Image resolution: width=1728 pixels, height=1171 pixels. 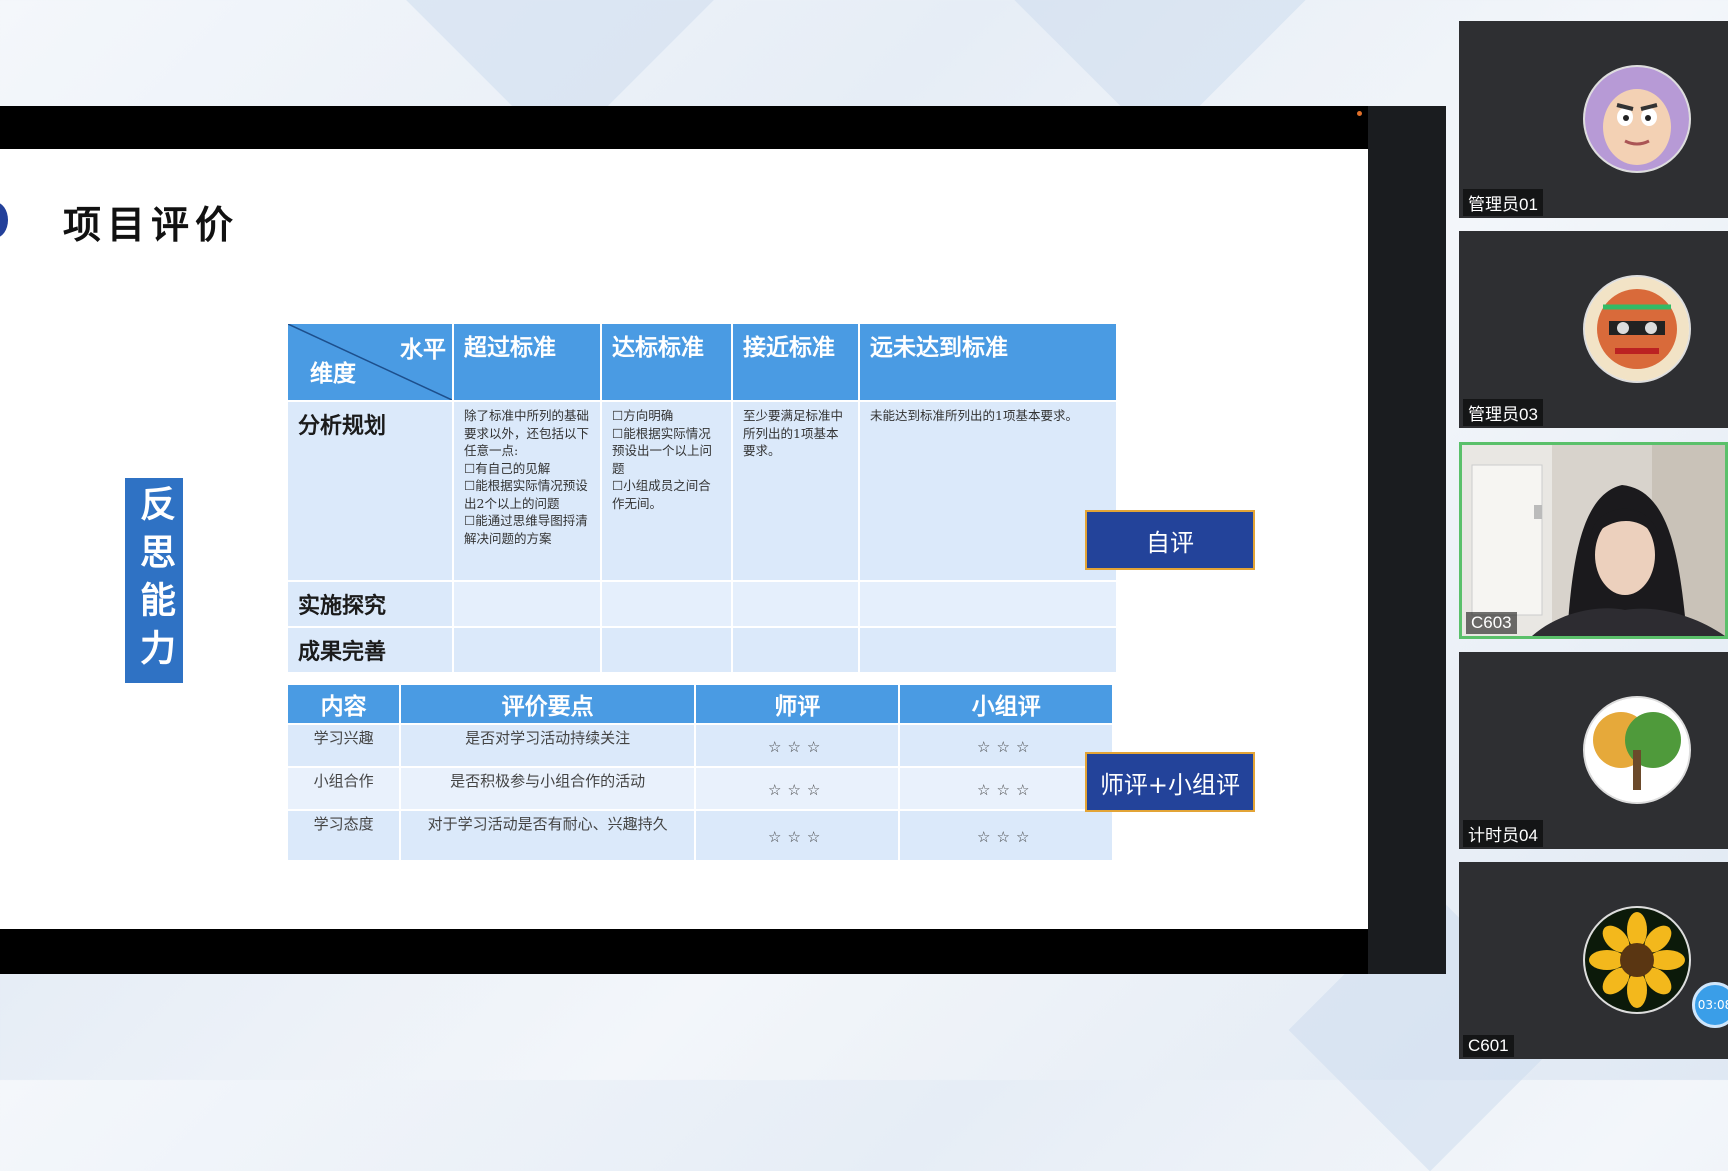 I want to click on table-row: 小组合作 是否积极参与小组合作的活动 ☆☆☆ ☆☆☆, so click(x=700, y=788).